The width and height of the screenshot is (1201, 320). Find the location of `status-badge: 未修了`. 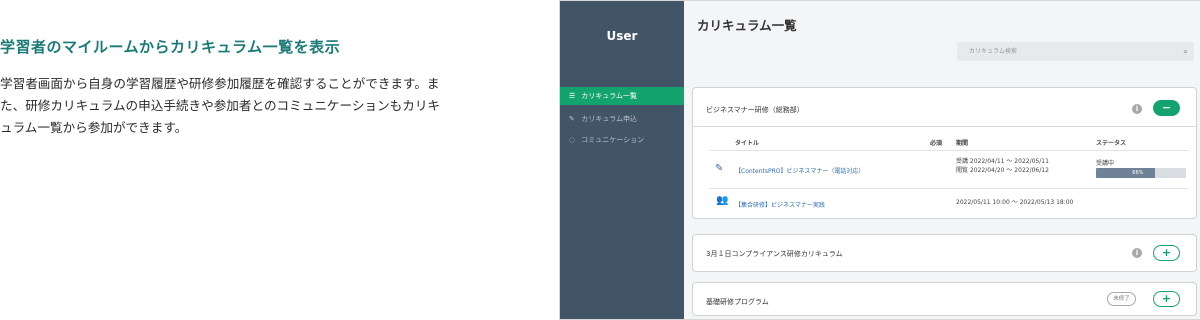

status-badge: 未修了 is located at coordinates (1121, 299).